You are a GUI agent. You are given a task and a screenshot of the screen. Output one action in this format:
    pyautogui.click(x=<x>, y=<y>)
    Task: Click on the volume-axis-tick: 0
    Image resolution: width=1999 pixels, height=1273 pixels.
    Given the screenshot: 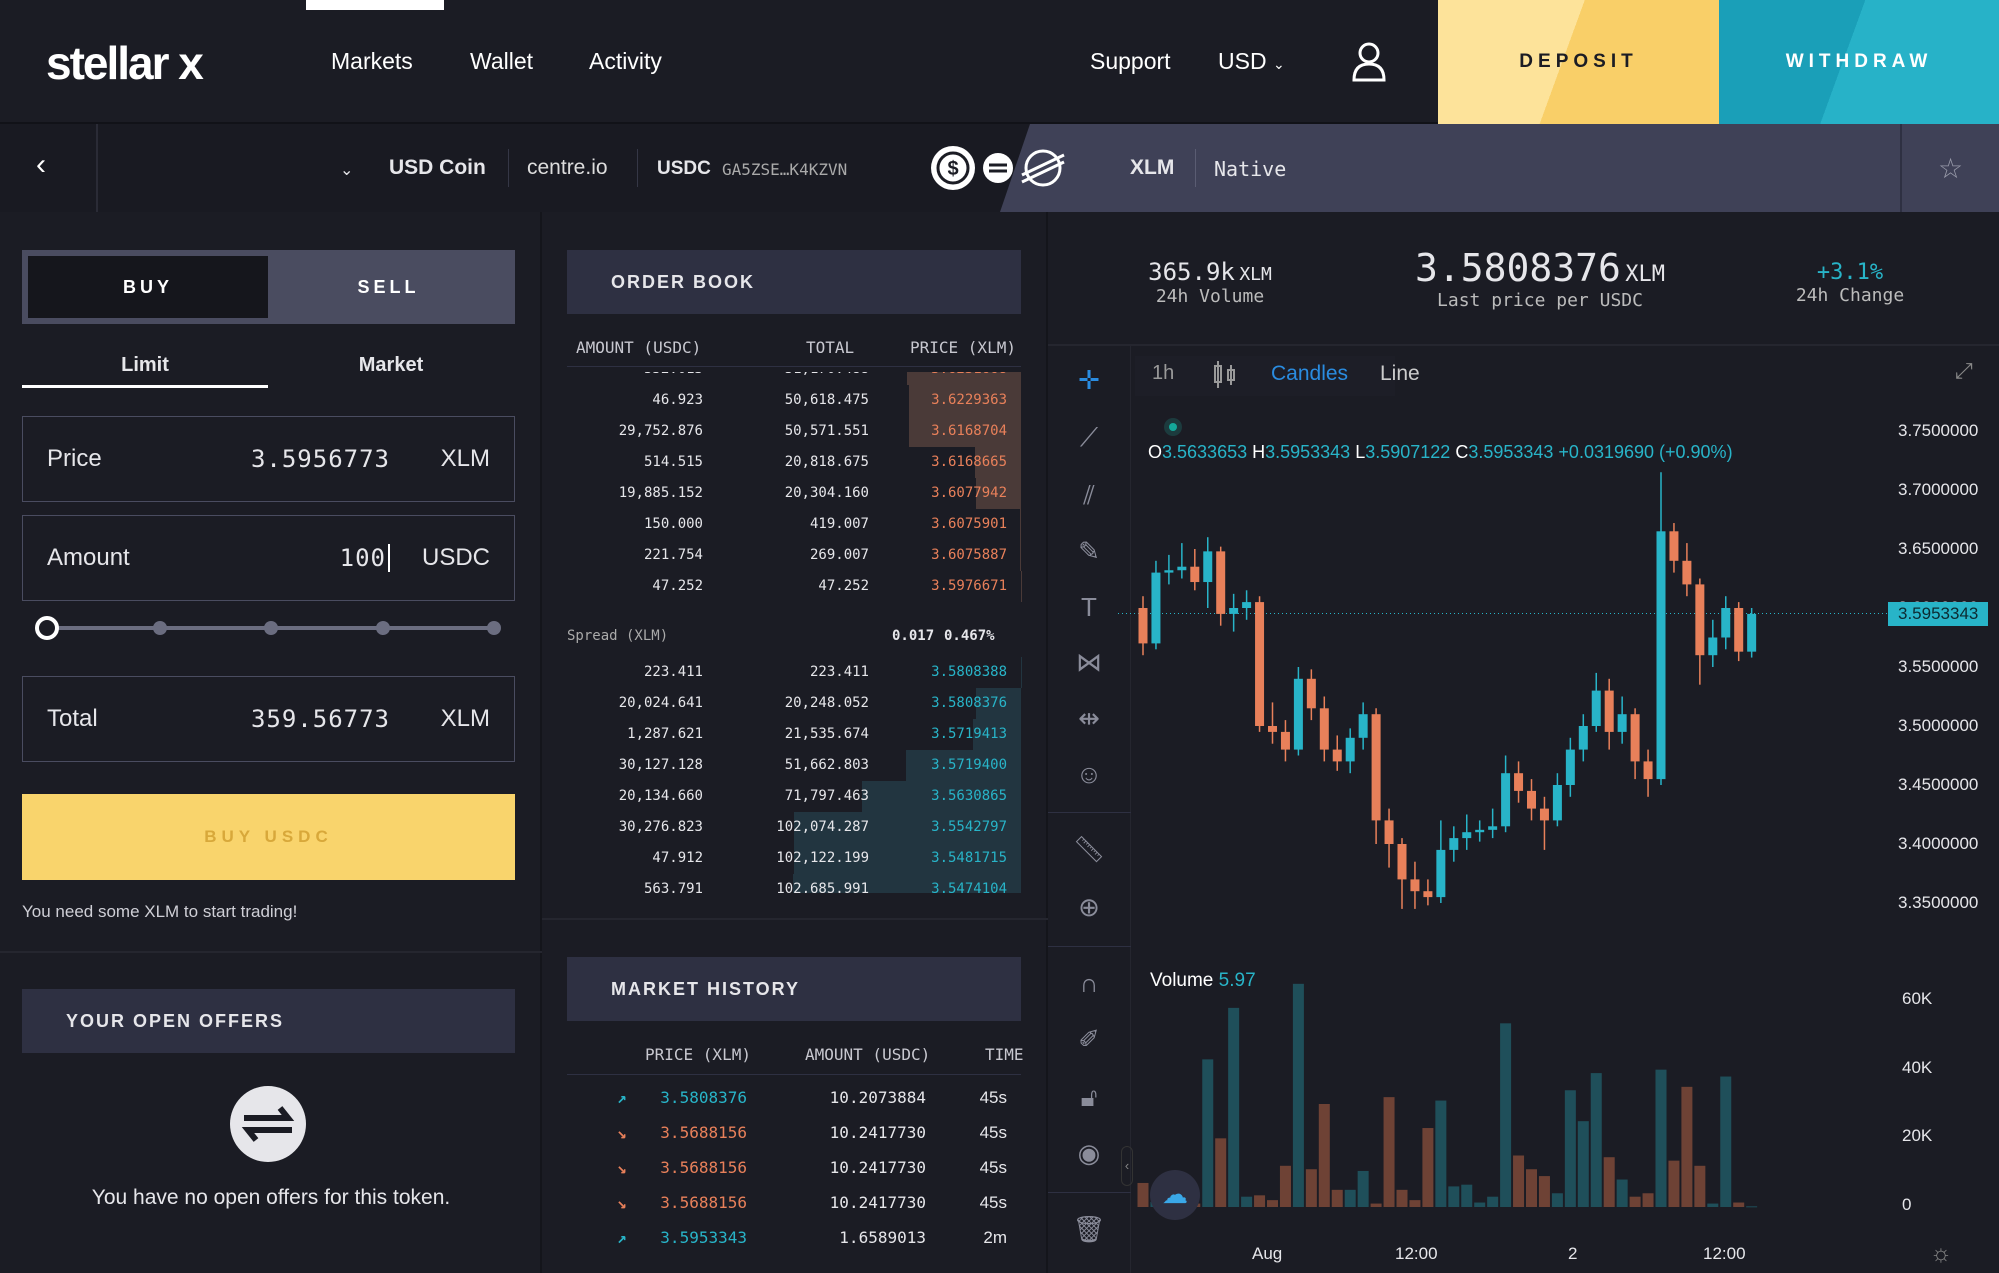 What is the action you would take?
    pyautogui.click(x=1907, y=1204)
    